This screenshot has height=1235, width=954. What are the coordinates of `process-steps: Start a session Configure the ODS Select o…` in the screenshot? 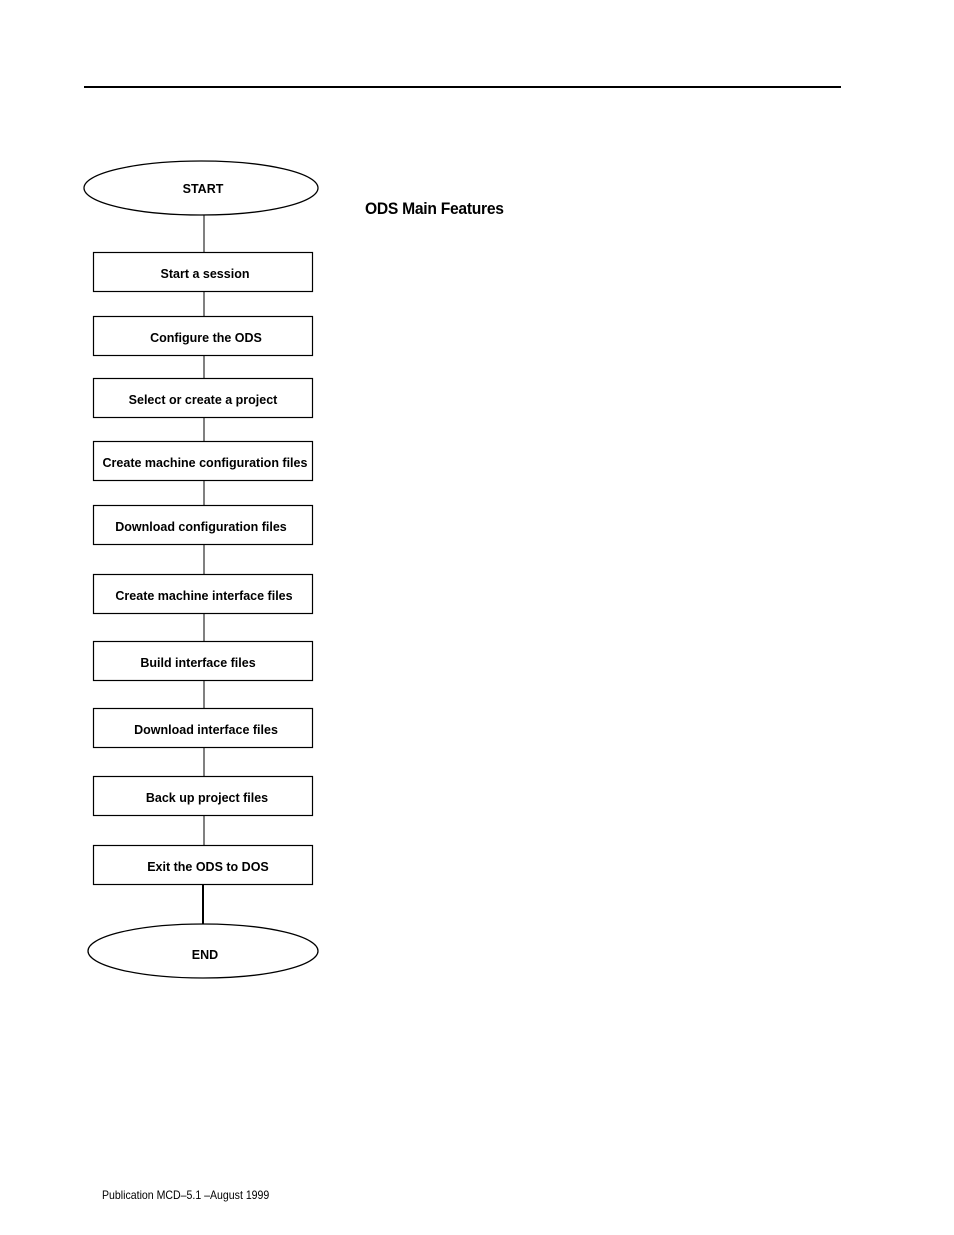 It's located at (203, 550).